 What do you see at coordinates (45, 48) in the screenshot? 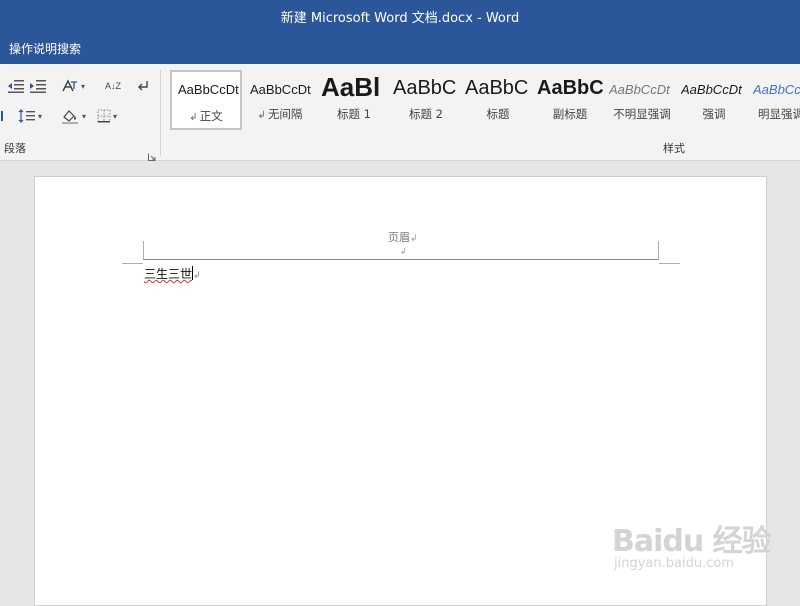
I see `tell-me-search: 操作说明搜索` at bounding box center [45, 48].